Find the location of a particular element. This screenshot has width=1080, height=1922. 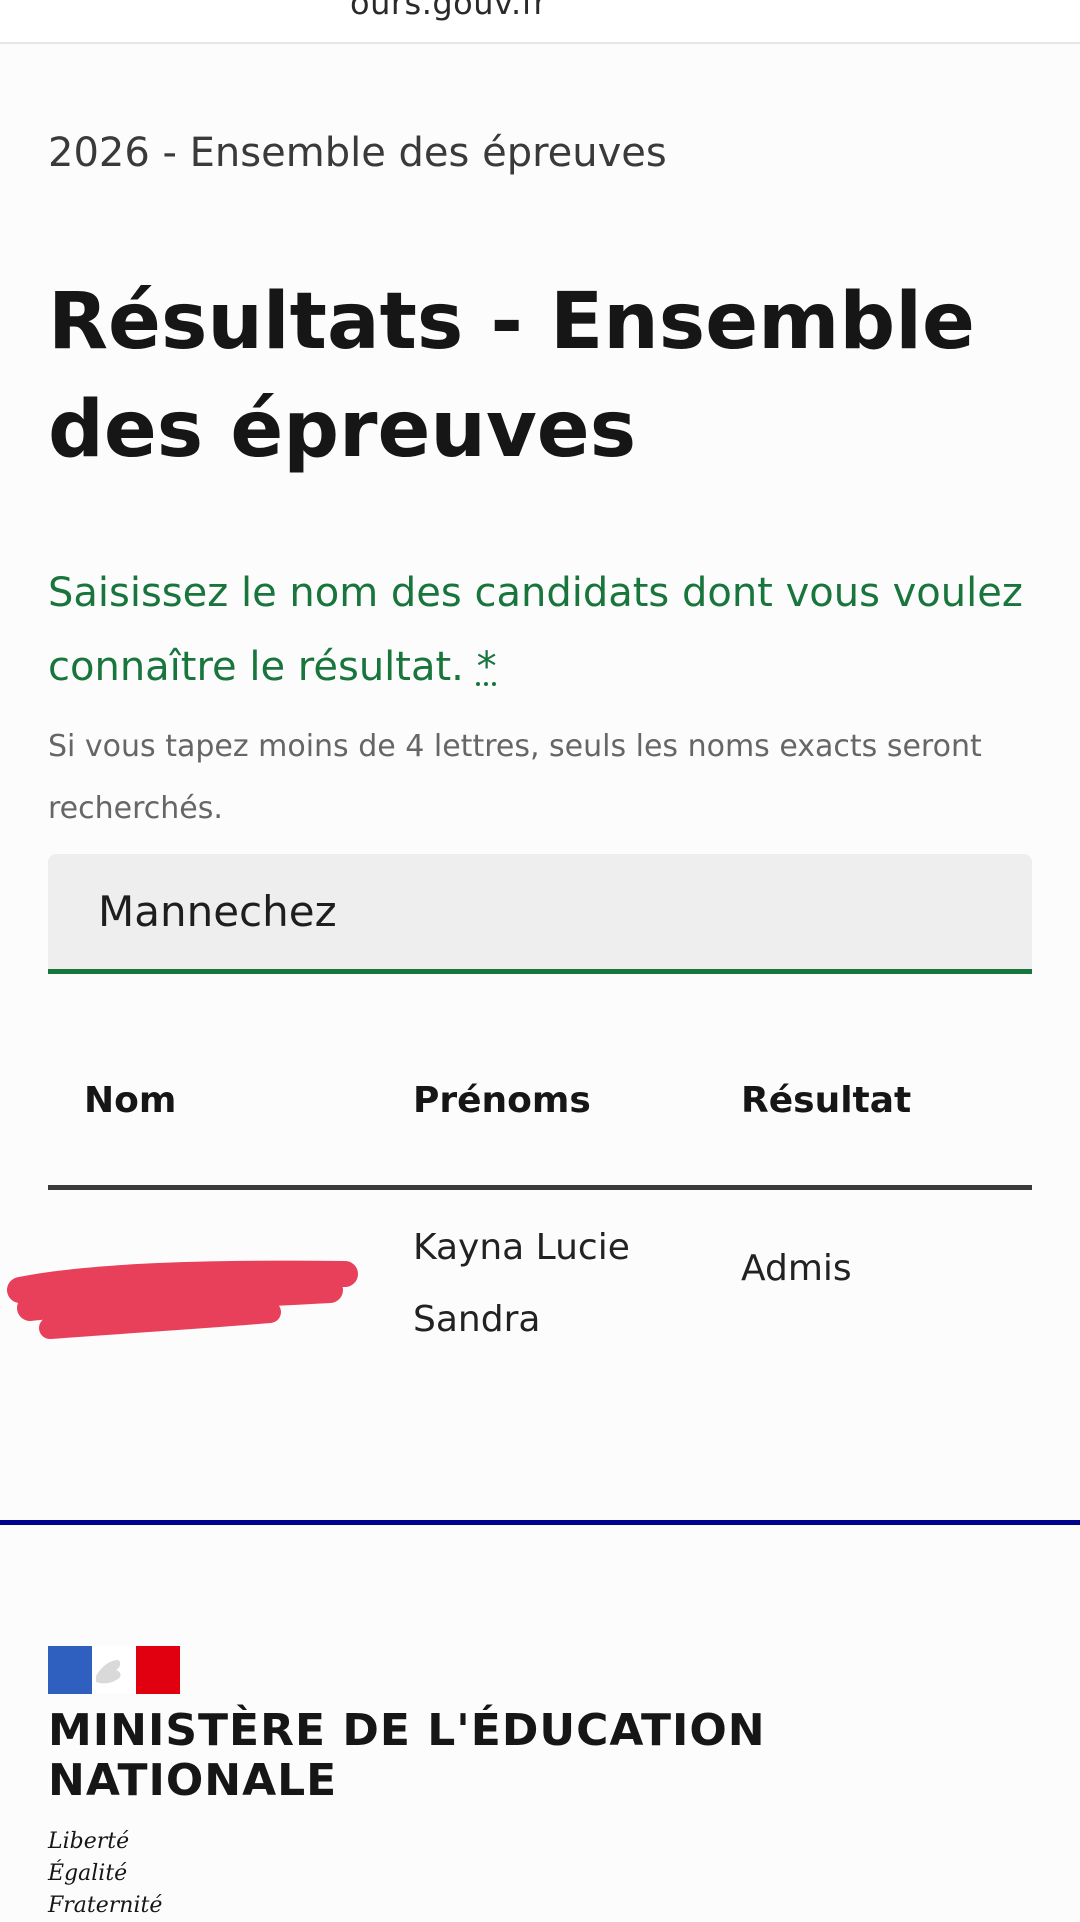

marianne-logo is located at coordinates (114, 1670).